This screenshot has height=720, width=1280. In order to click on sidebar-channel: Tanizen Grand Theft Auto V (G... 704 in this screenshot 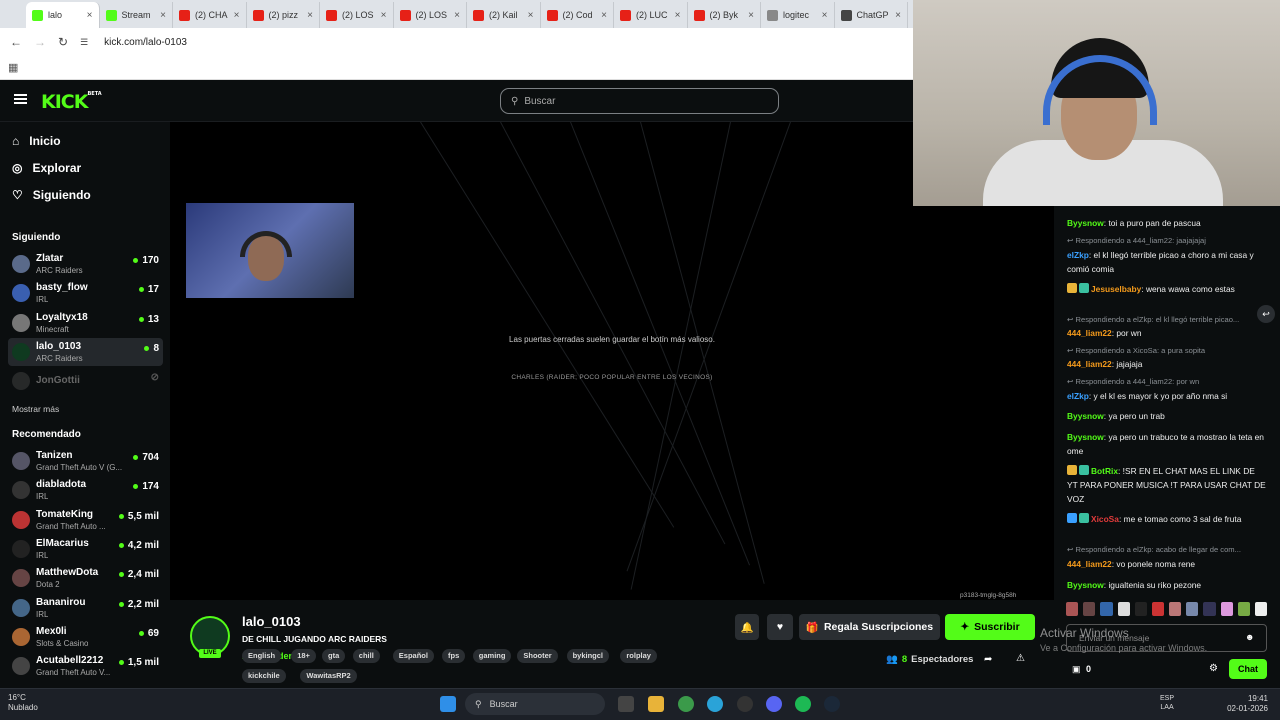, I will do `click(85, 461)`.